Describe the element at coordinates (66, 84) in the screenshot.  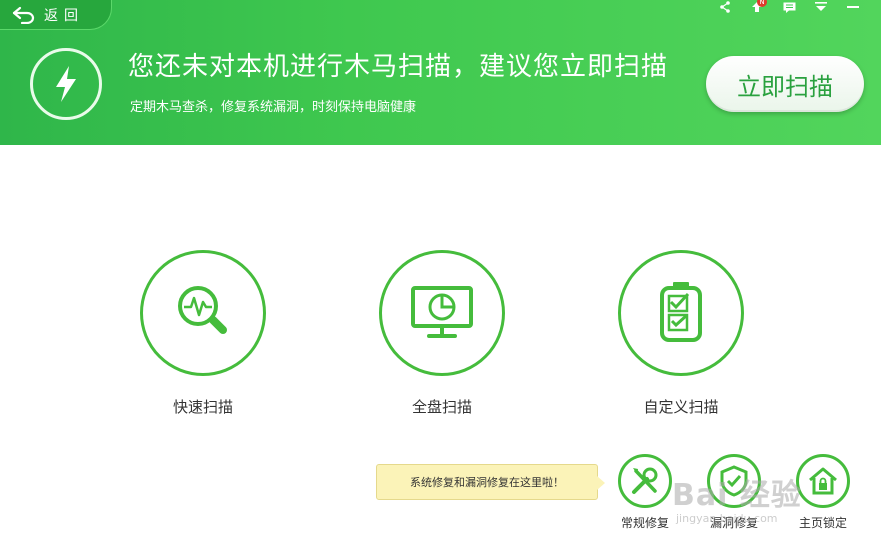
I see `lightning-icon` at that location.